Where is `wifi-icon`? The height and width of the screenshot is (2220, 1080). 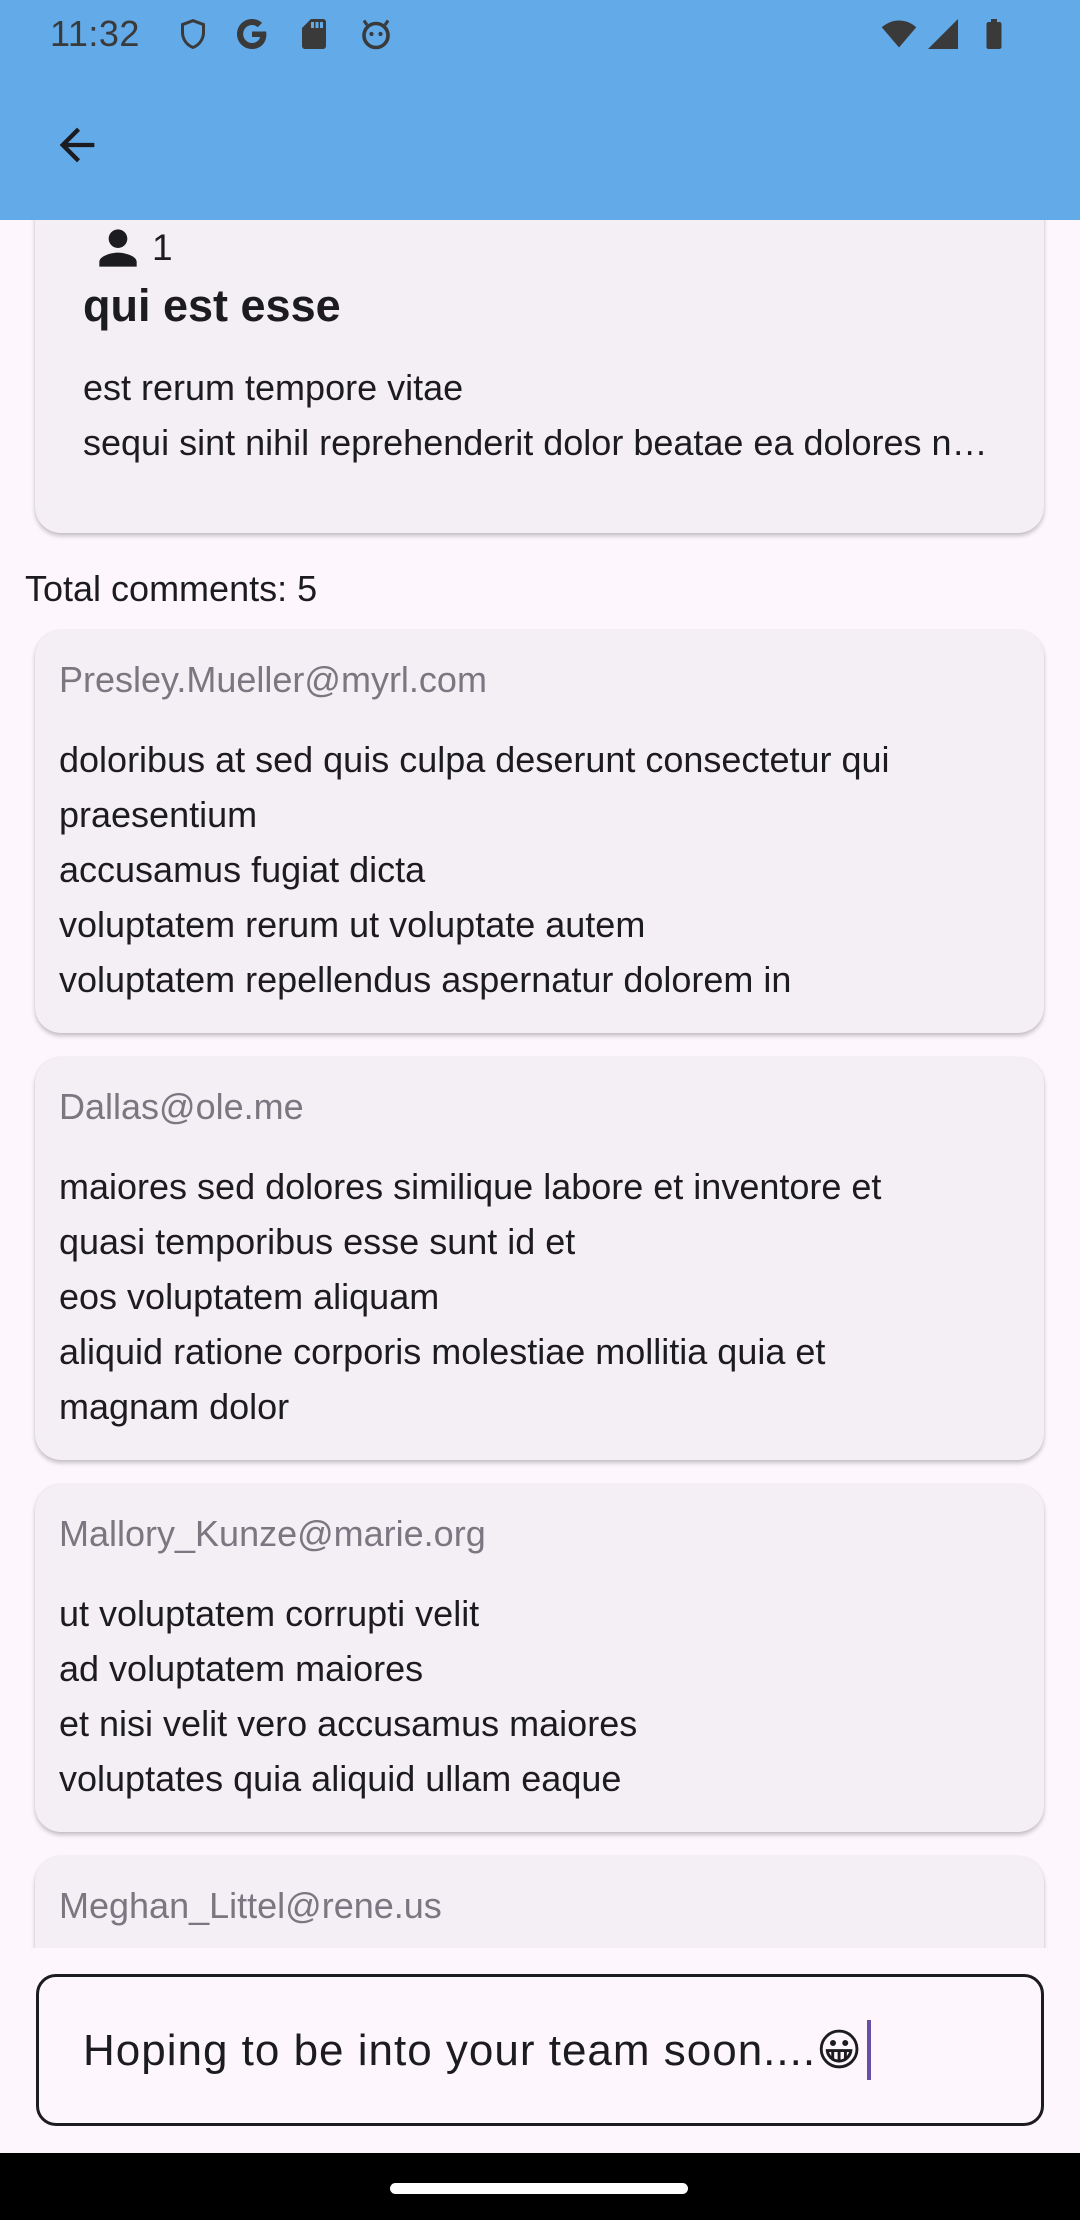 wifi-icon is located at coordinates (899, 34).